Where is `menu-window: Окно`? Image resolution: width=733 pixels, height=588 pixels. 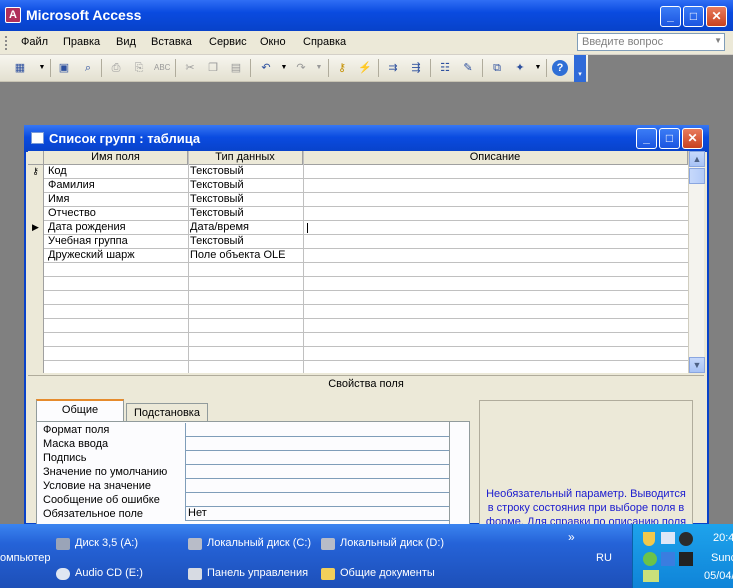
menu-window: Окно is located at coordinates (273, 42).